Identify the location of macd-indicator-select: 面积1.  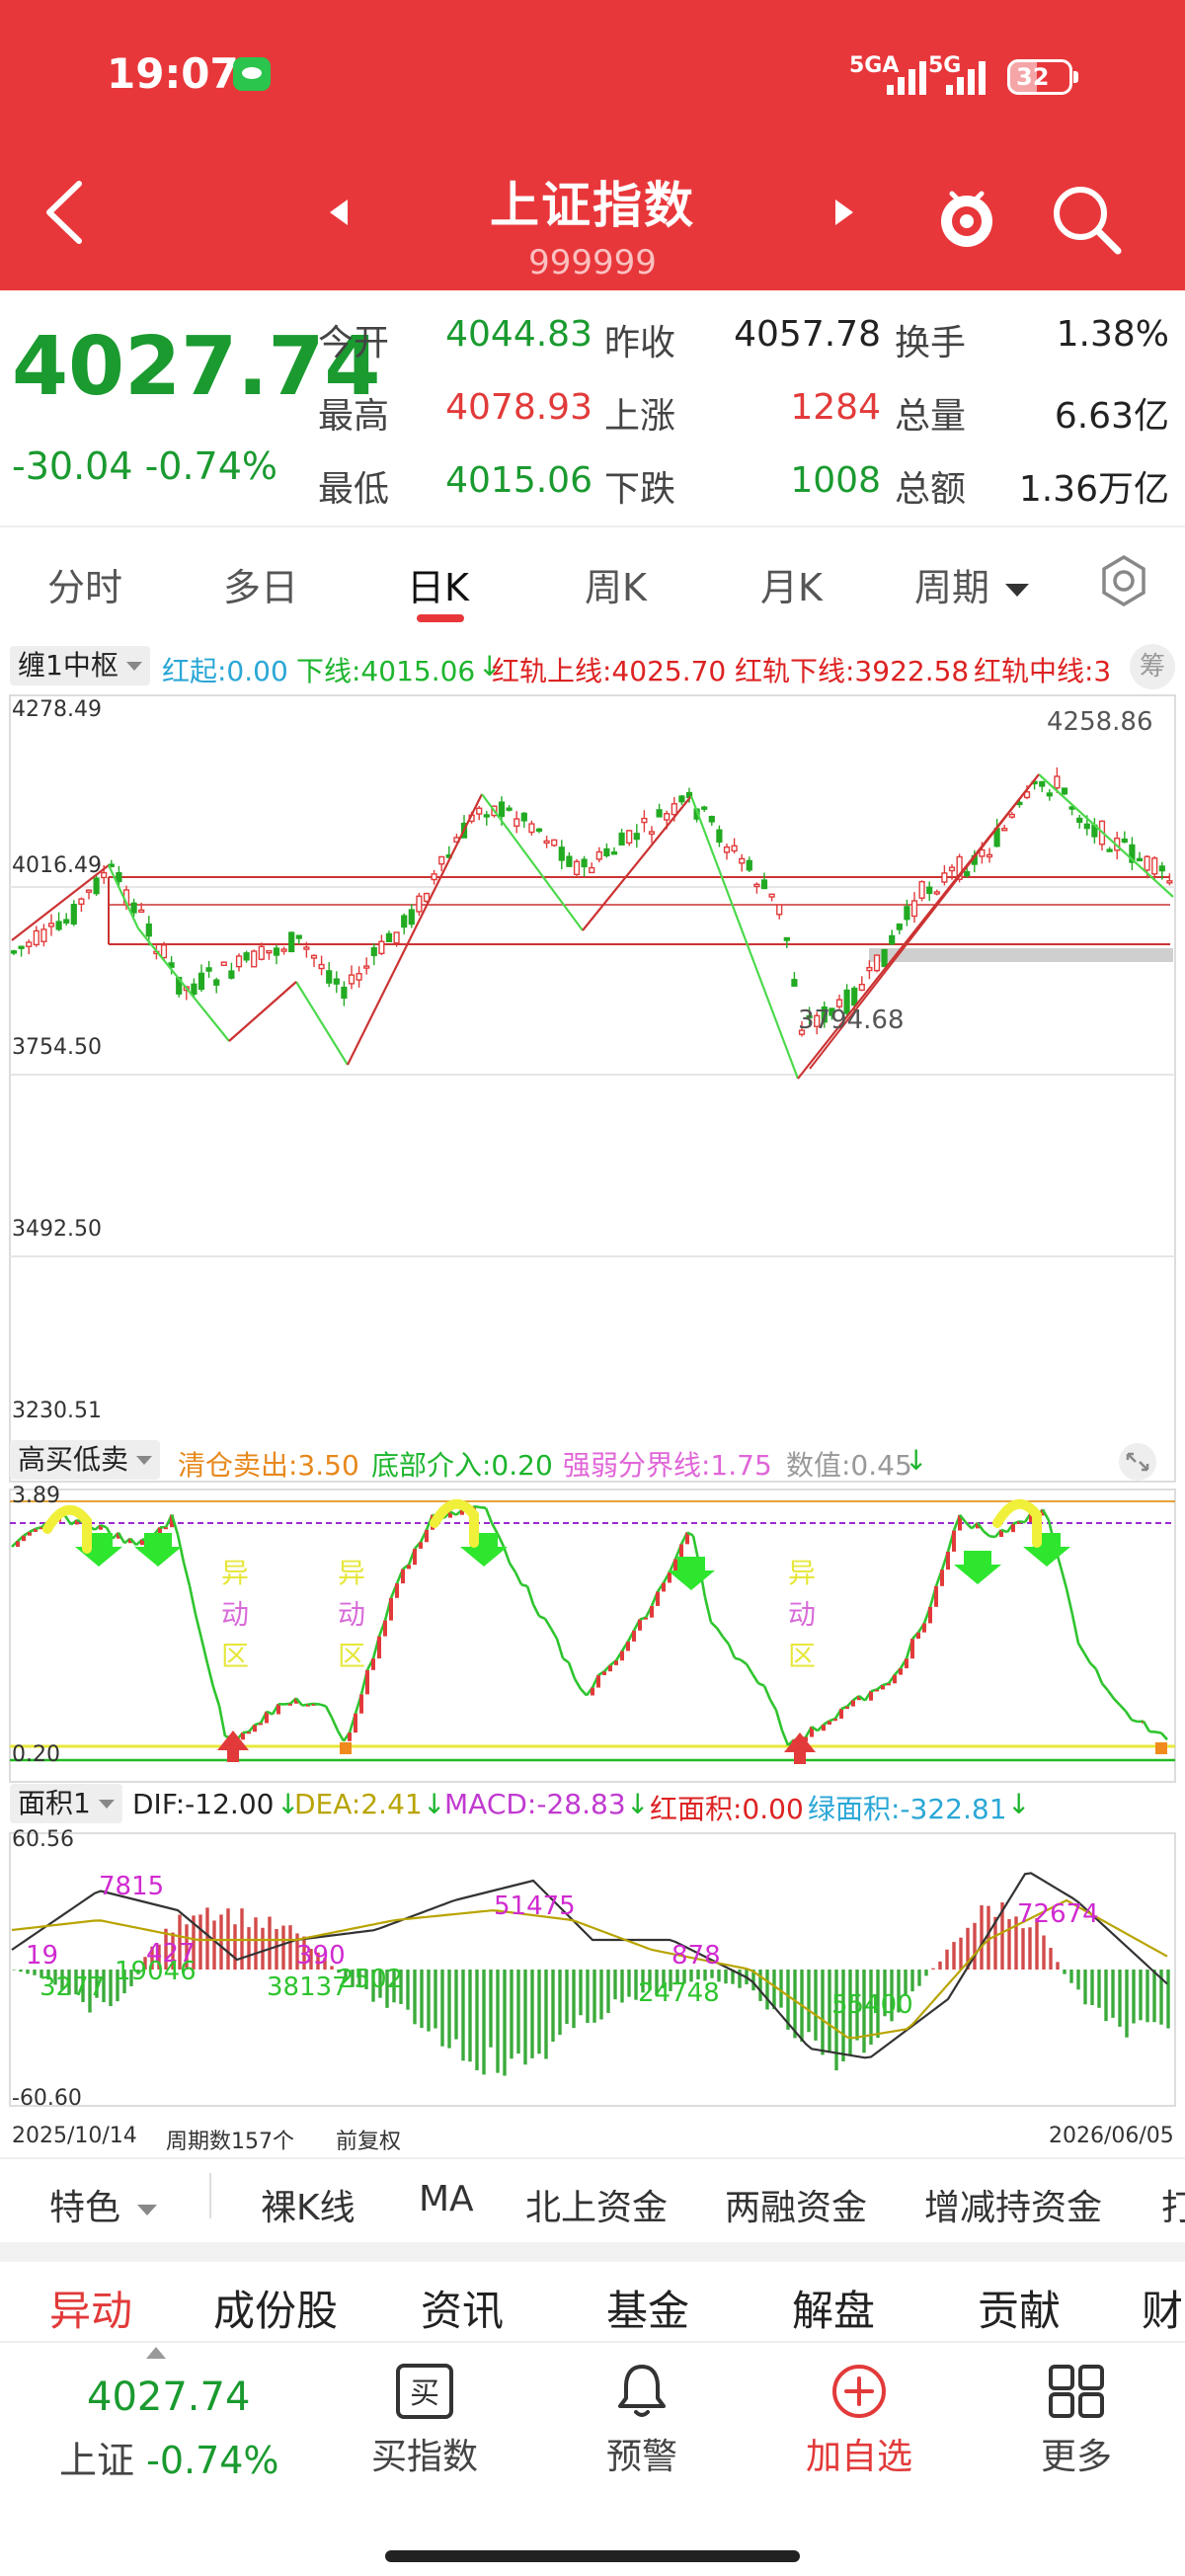
(66, 1803).